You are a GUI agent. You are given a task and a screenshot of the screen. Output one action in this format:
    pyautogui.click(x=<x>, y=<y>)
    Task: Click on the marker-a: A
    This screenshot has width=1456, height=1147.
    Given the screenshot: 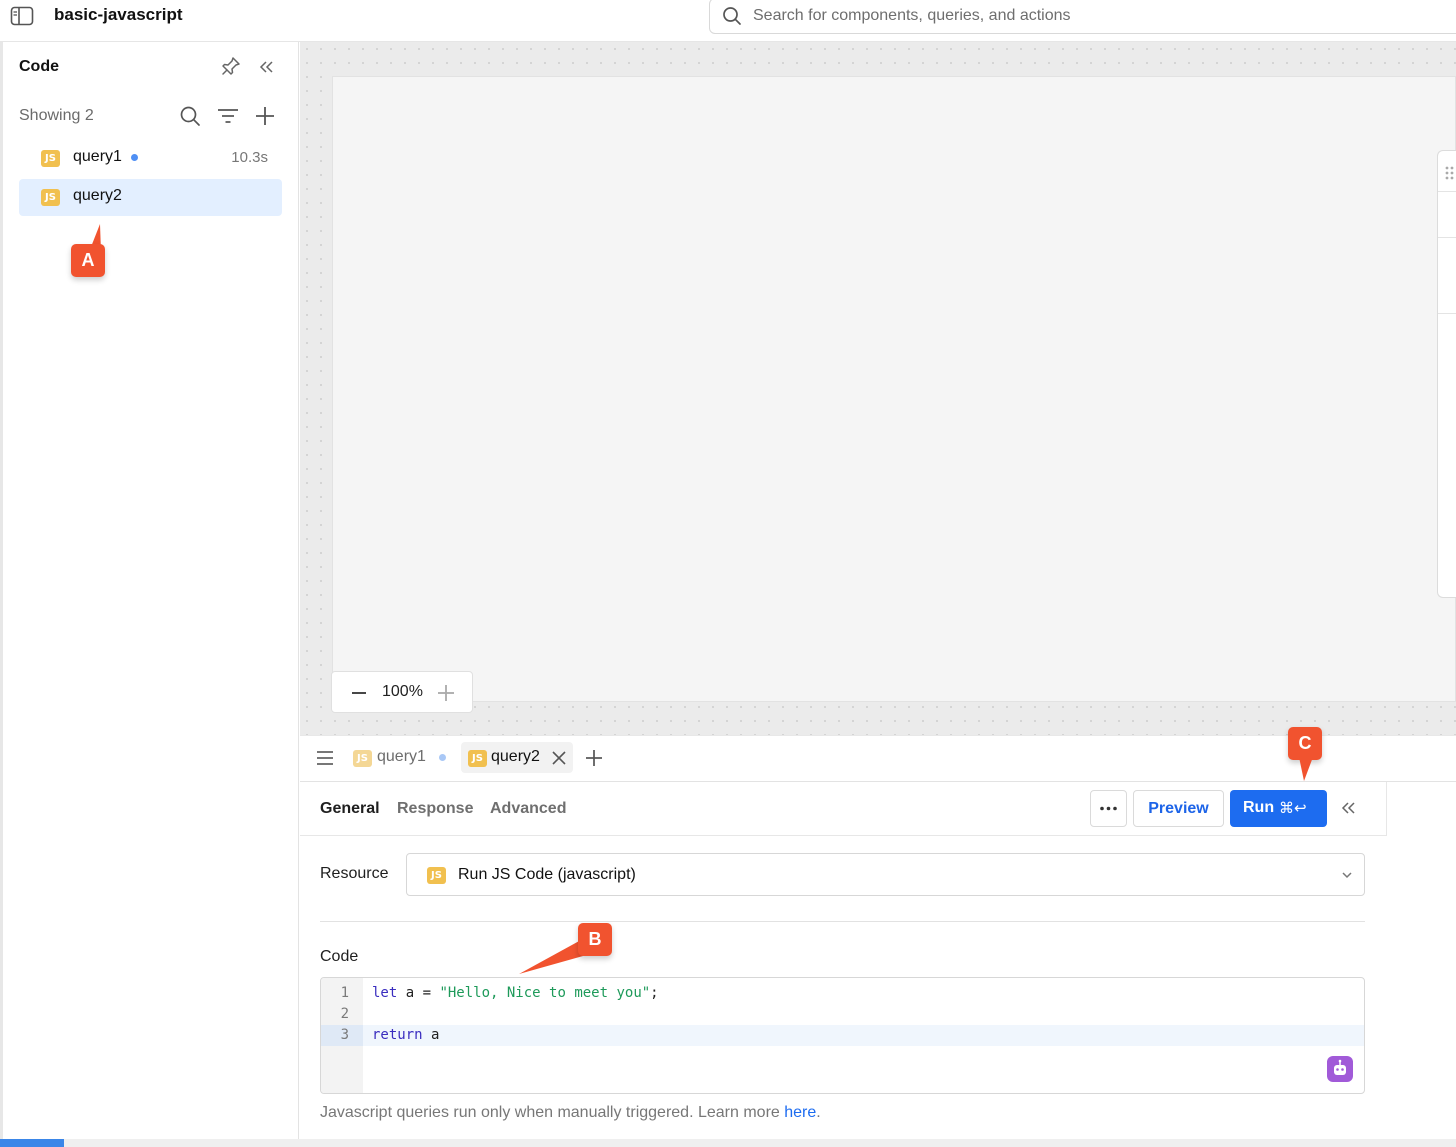 What is the action you would take?
    pyautogui.click(x=88, y=260)
    